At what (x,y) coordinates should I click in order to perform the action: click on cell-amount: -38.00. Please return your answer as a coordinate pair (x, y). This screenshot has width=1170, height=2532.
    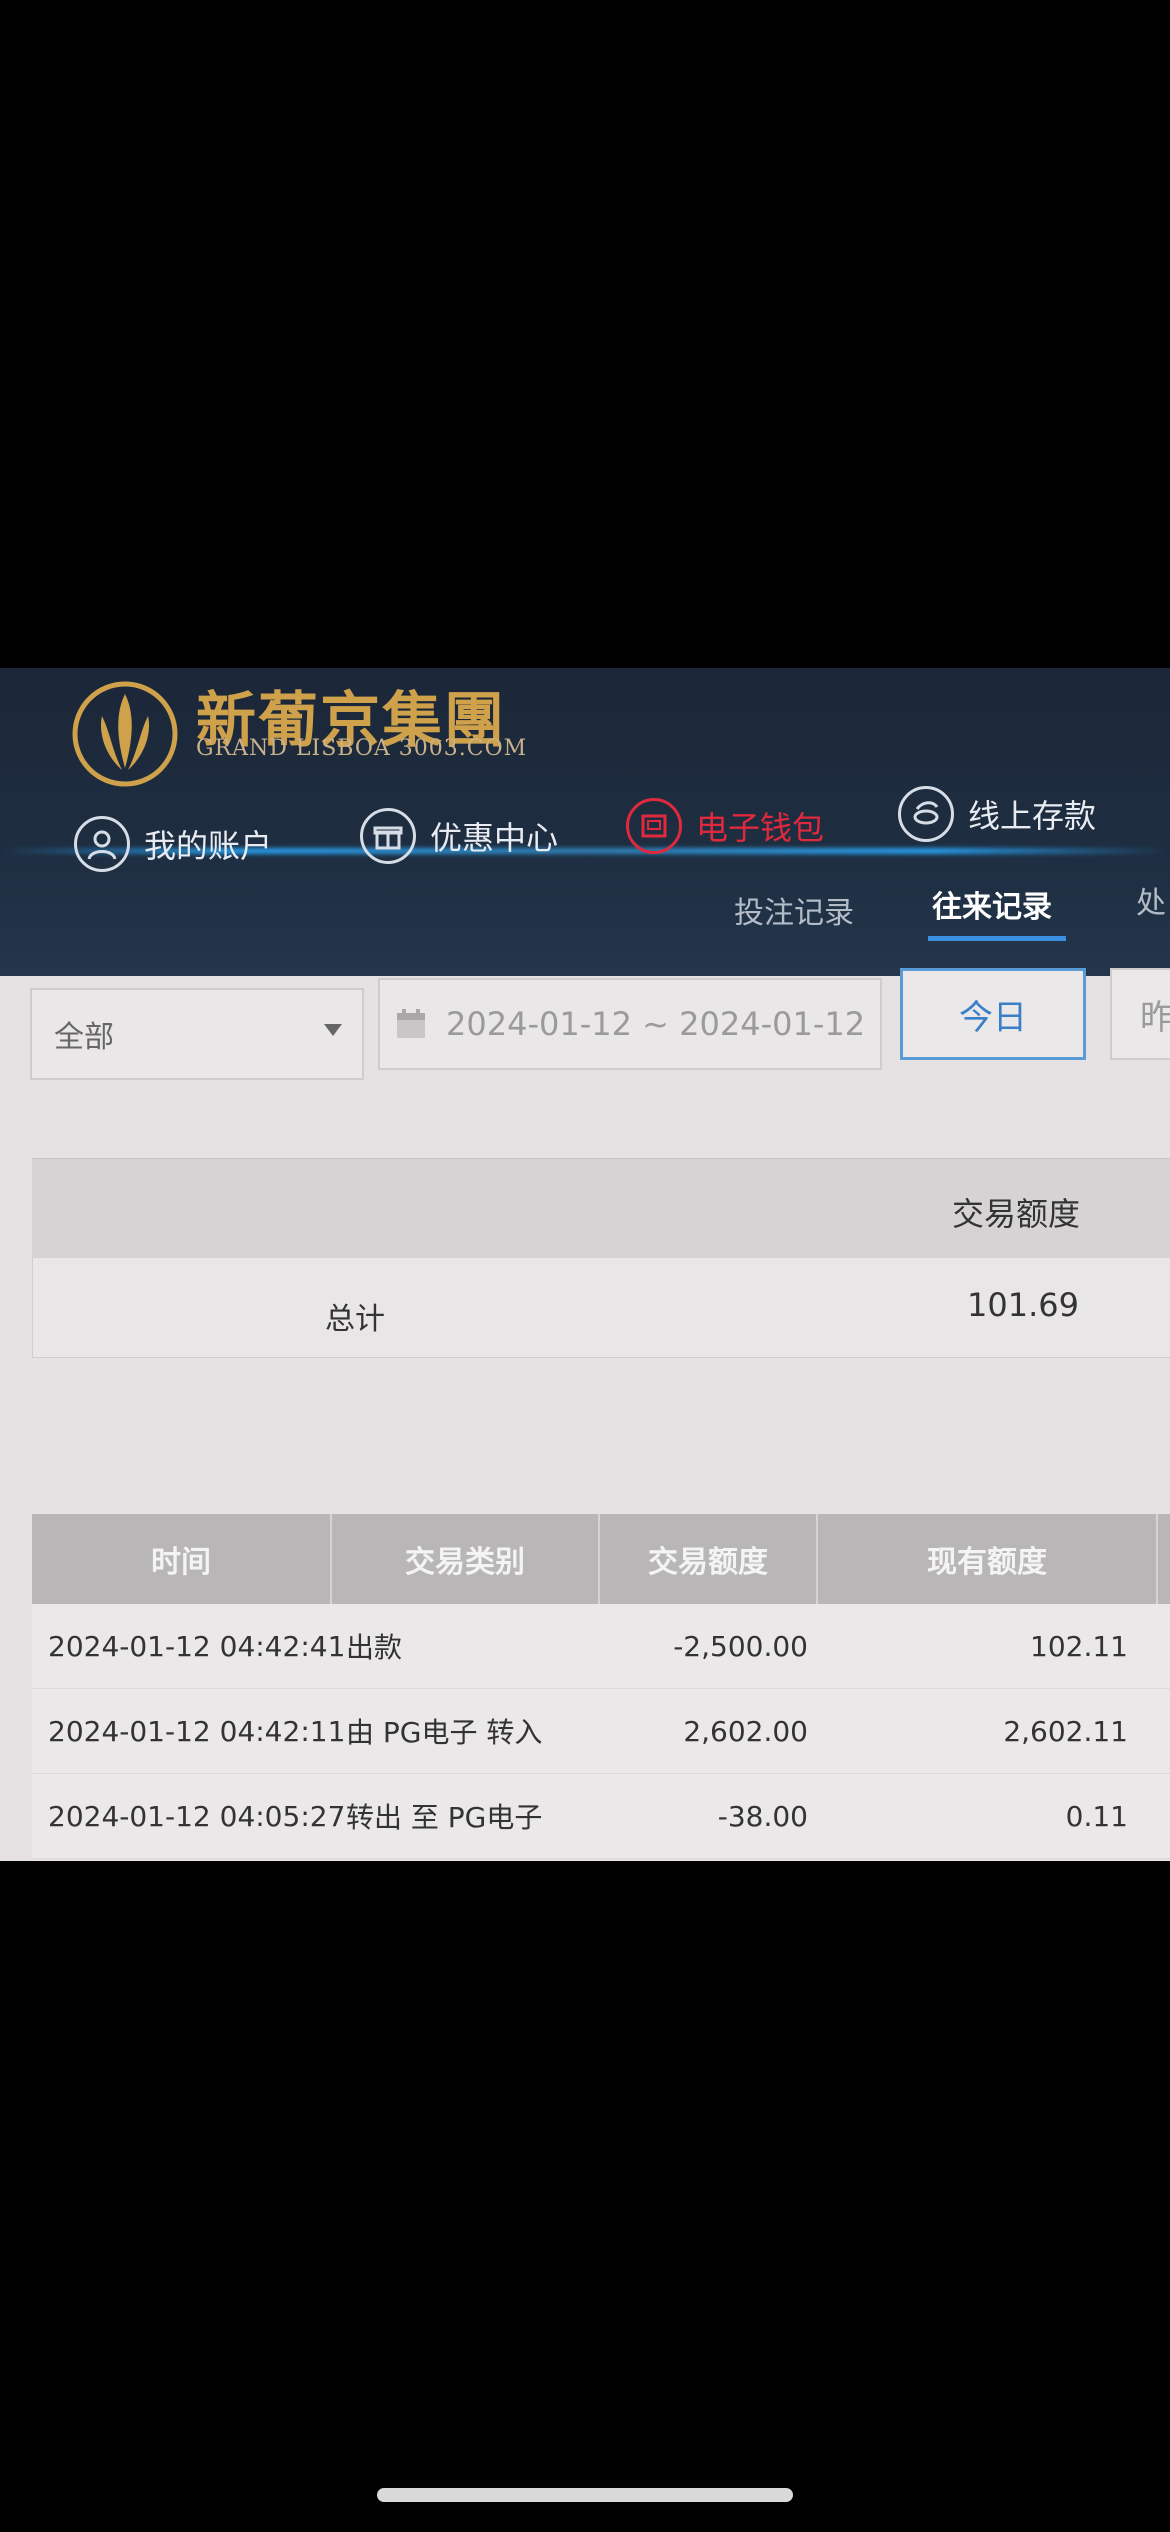
    Looking at the image, I should click on (762, 1816).